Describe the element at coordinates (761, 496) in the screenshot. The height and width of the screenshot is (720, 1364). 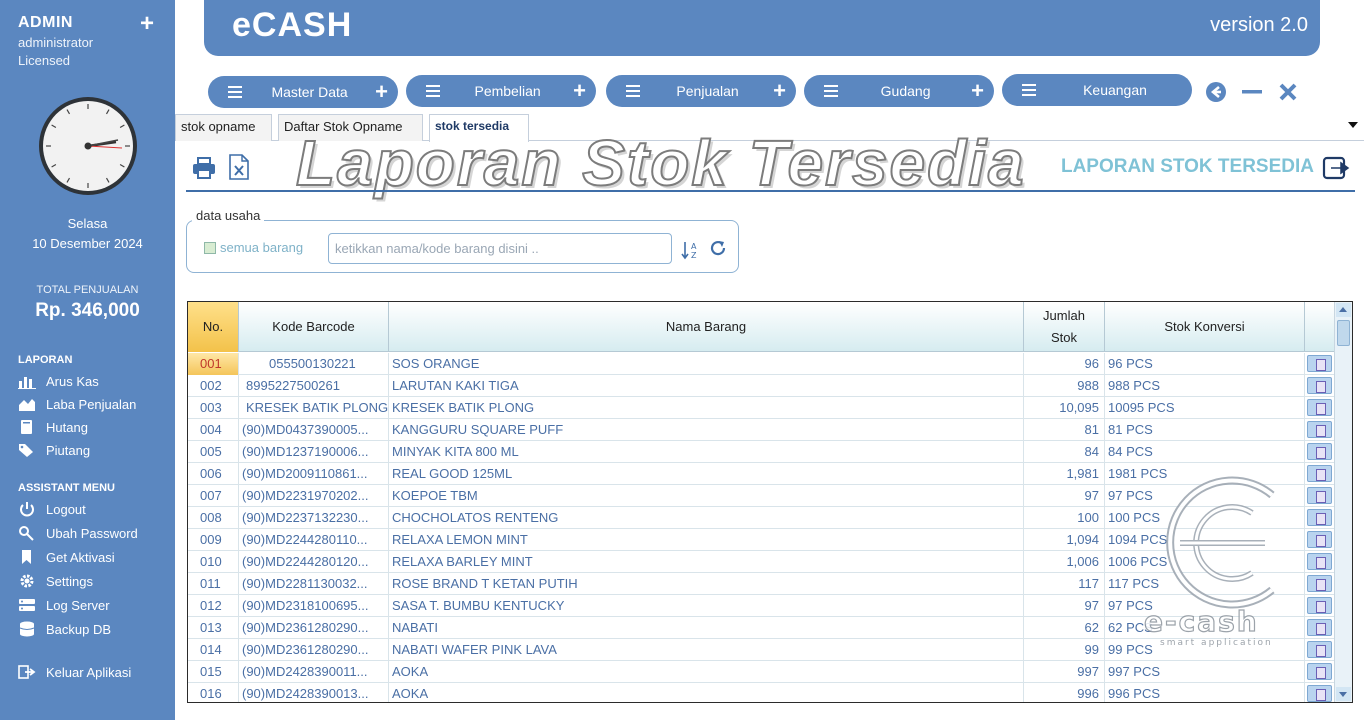
I see `table-row: 007 (90)MD2231970202... KOEPOE TBM 97 97 PCS` at that location.